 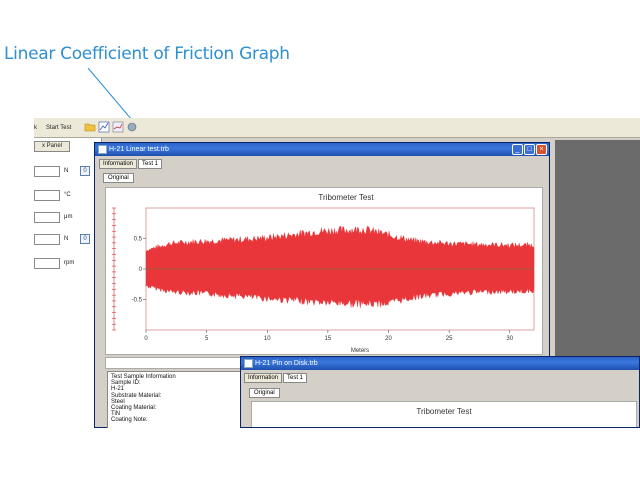 I want to click on speed-unit: rpm, so click(x=69, y=263).